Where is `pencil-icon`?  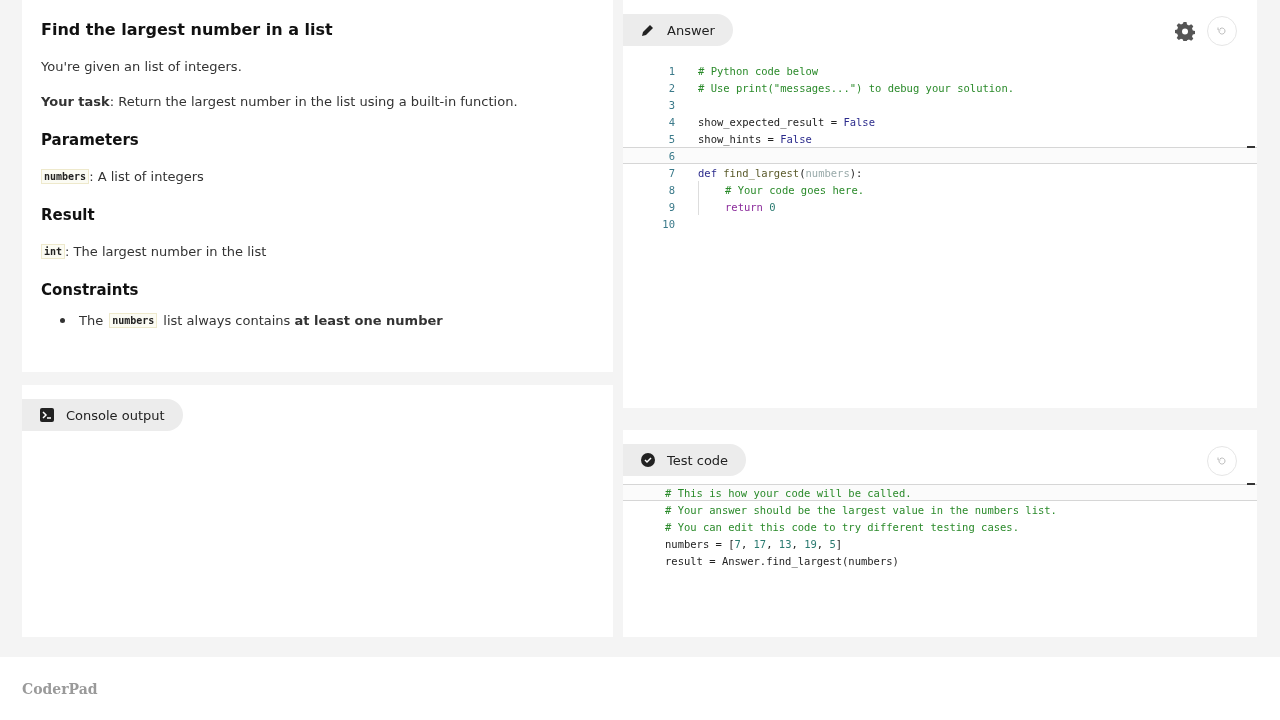
pencil-icon is located at coordinates (648, 30).